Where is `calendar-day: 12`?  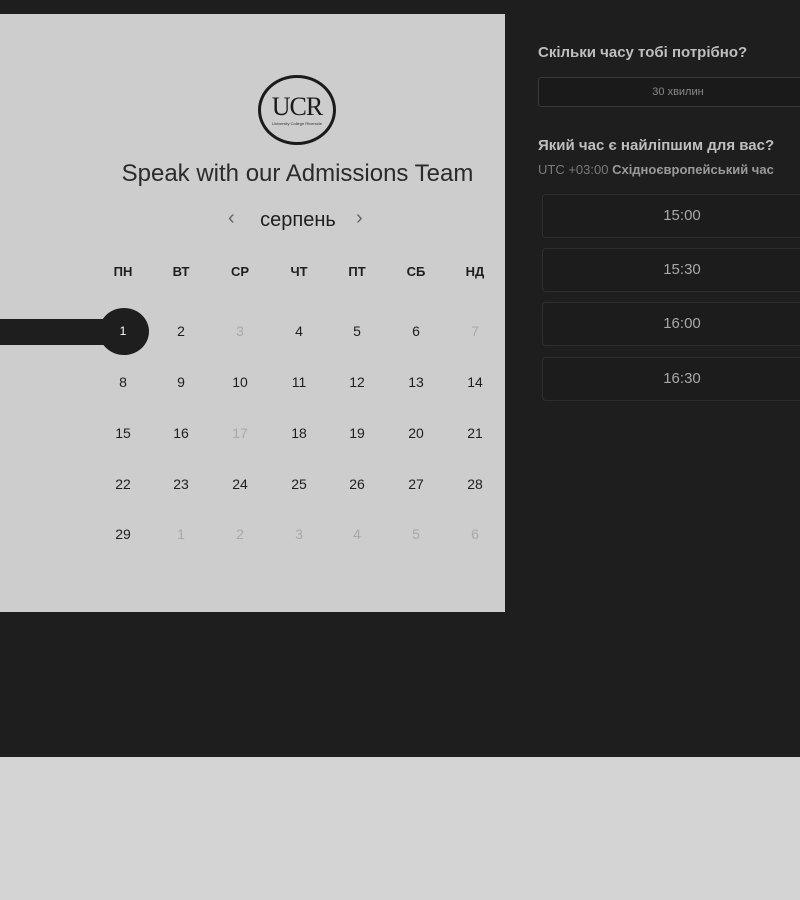 calendar-day: 12 is located at coordinates (357, 382).